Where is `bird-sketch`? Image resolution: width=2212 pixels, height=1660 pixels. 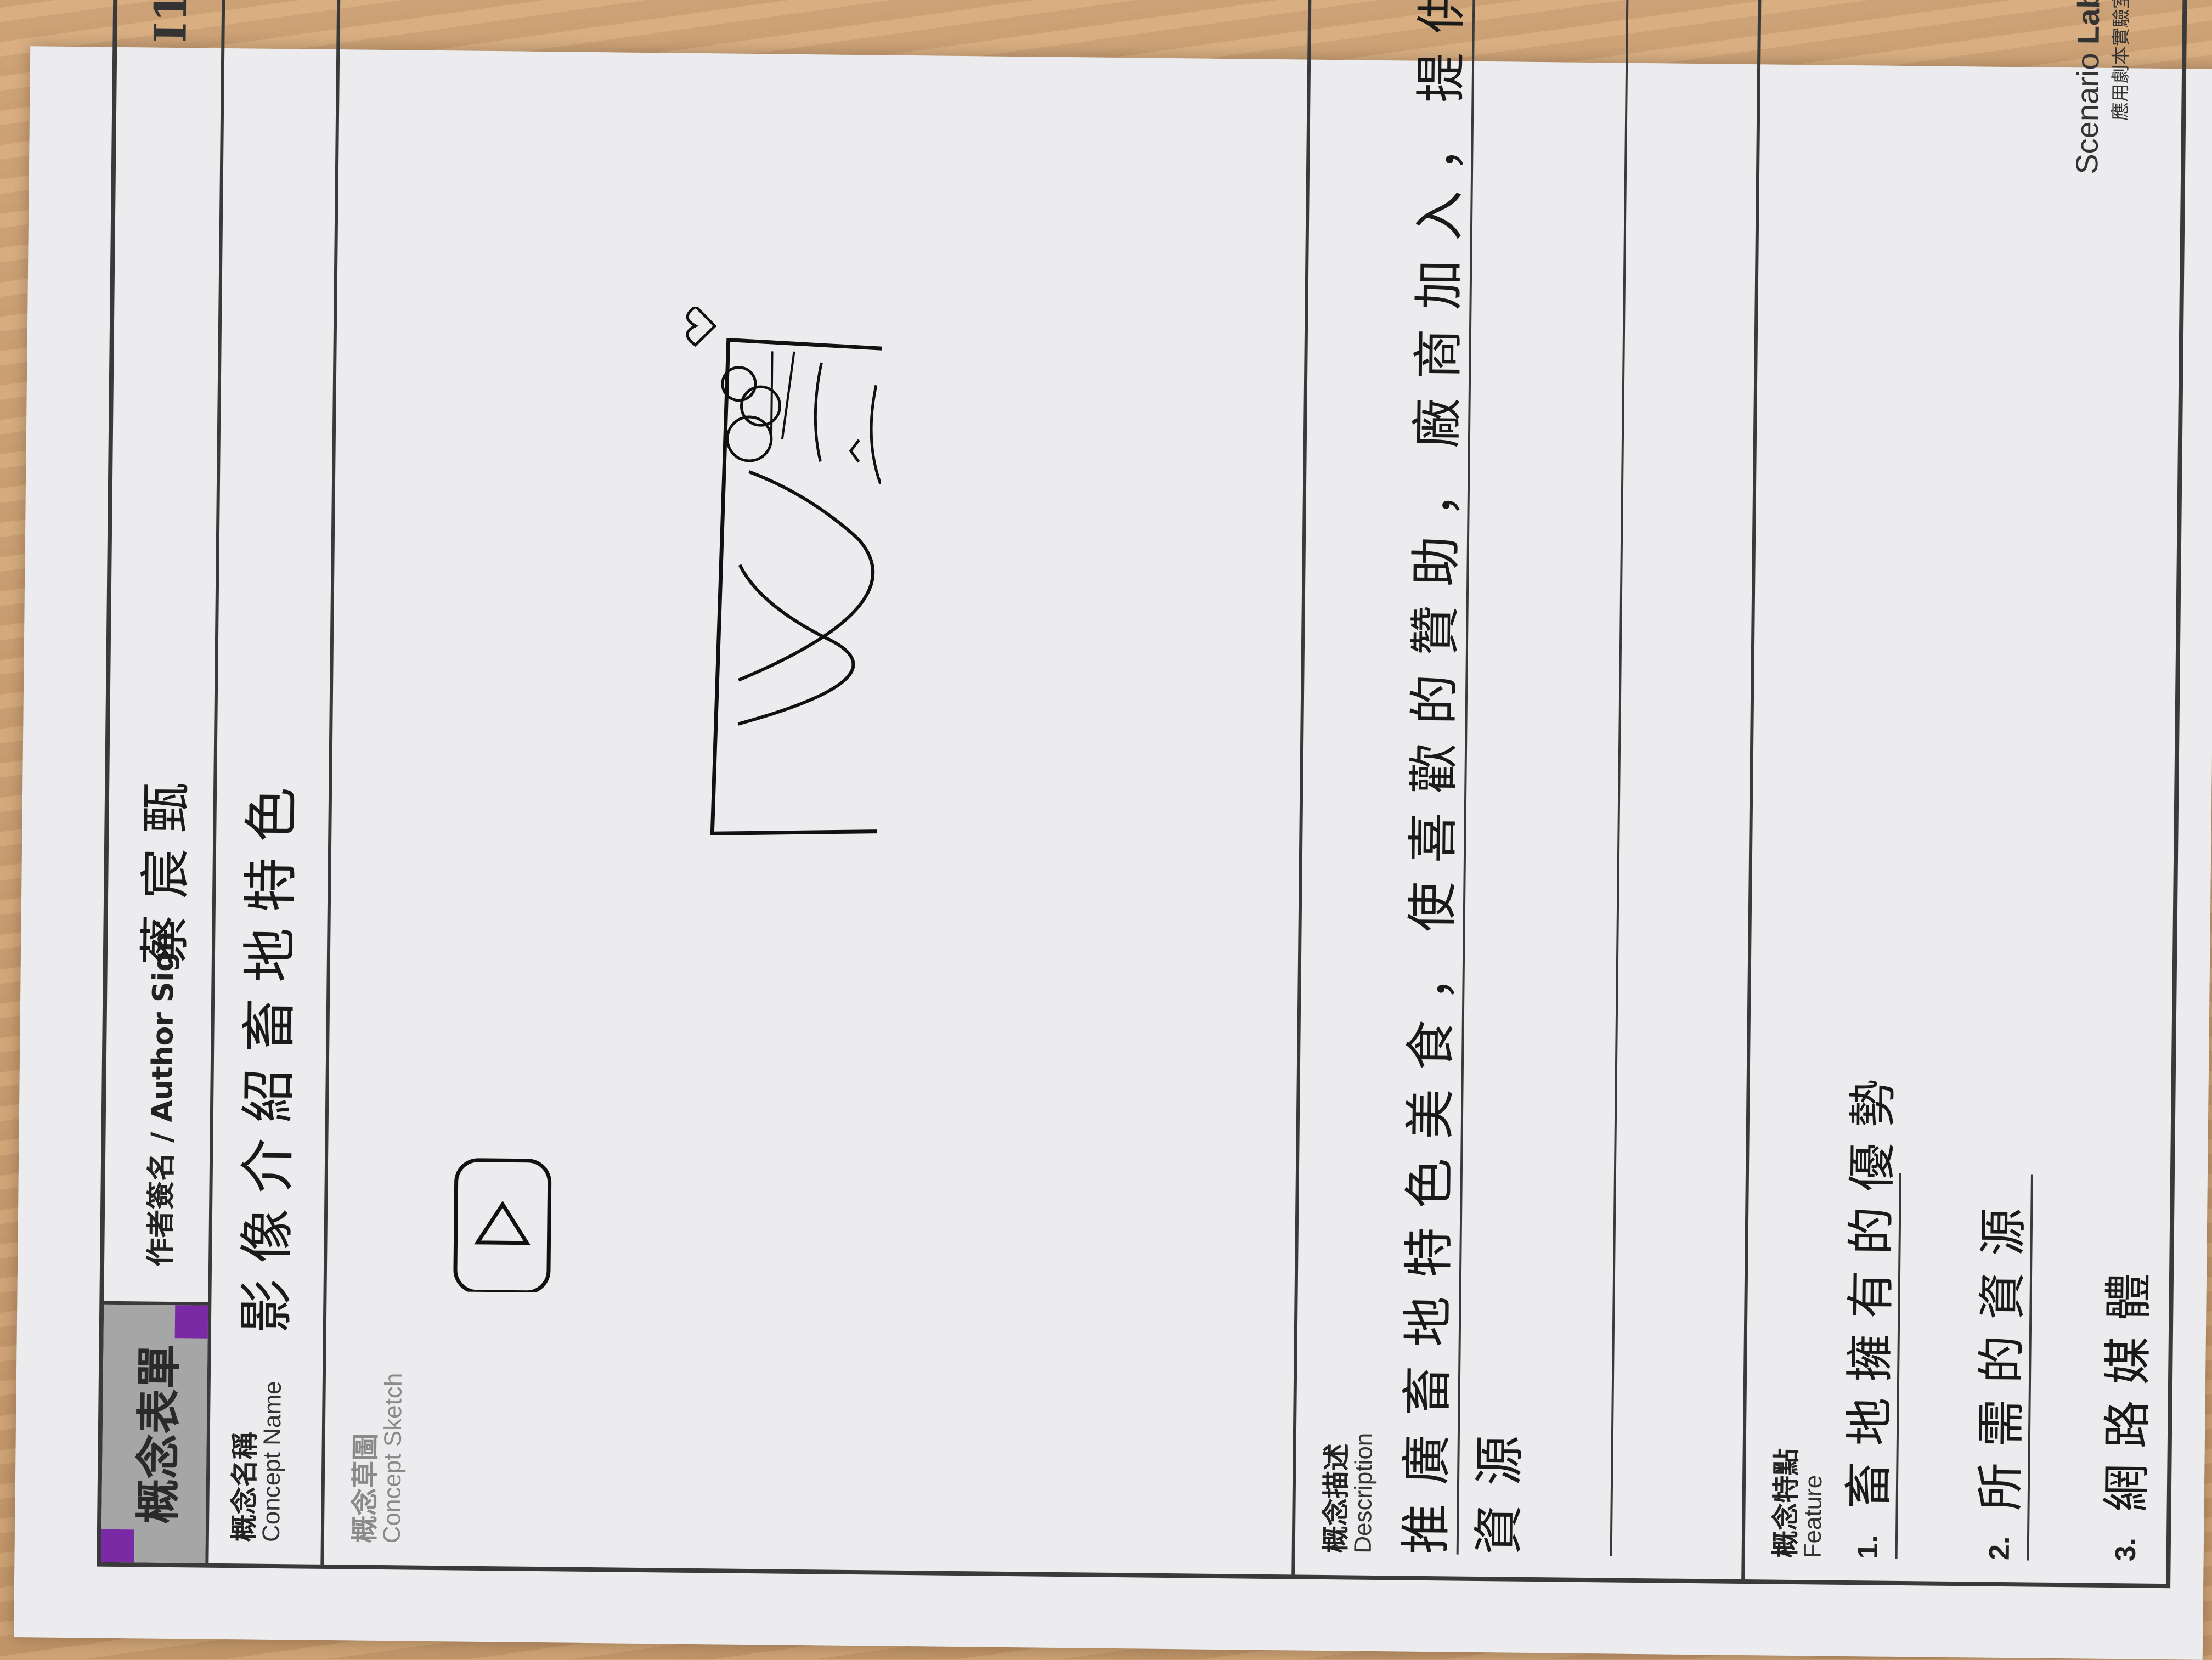 bird-sketch is located at coordinates (854, 451).